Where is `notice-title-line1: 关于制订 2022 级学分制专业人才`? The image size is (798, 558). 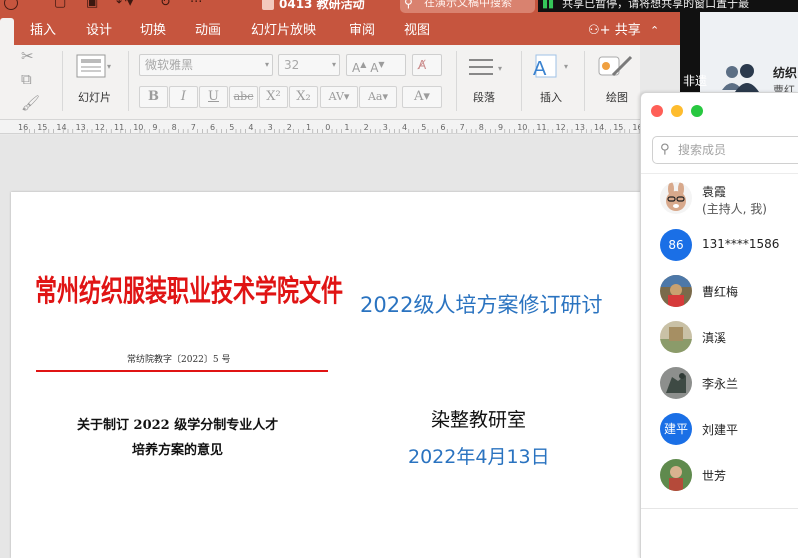 notice-title-line1: 关于制订 2022 级学分制专业人才 is located at coordinates (177, 423).